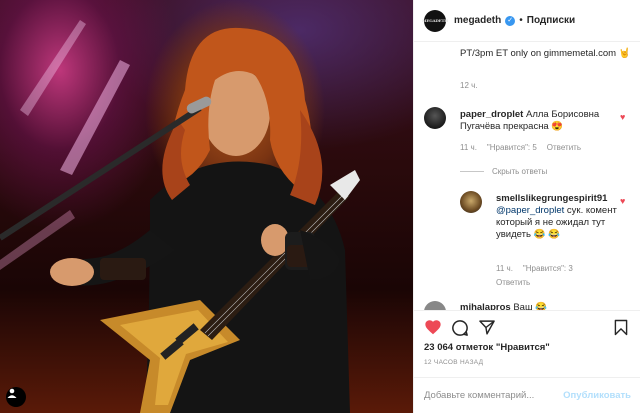  What do you see at coordinates (477, 20) in the screenshot?
I see `account-username: megadeth` at bounding box center [477, 20].